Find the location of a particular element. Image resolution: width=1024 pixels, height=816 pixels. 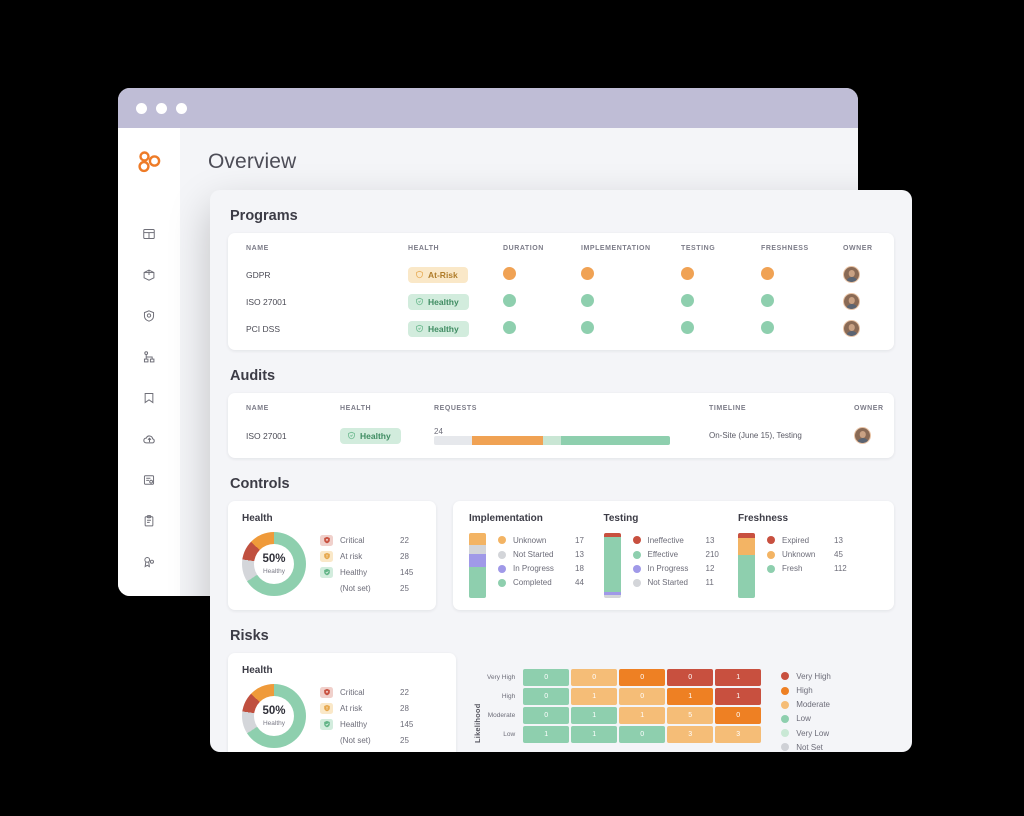

table-row: GDPR At-Risk is located at coordinates (561, 274).